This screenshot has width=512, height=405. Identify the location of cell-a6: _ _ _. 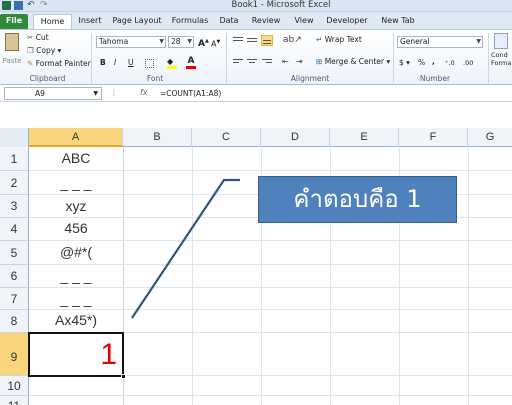
(76, 276).